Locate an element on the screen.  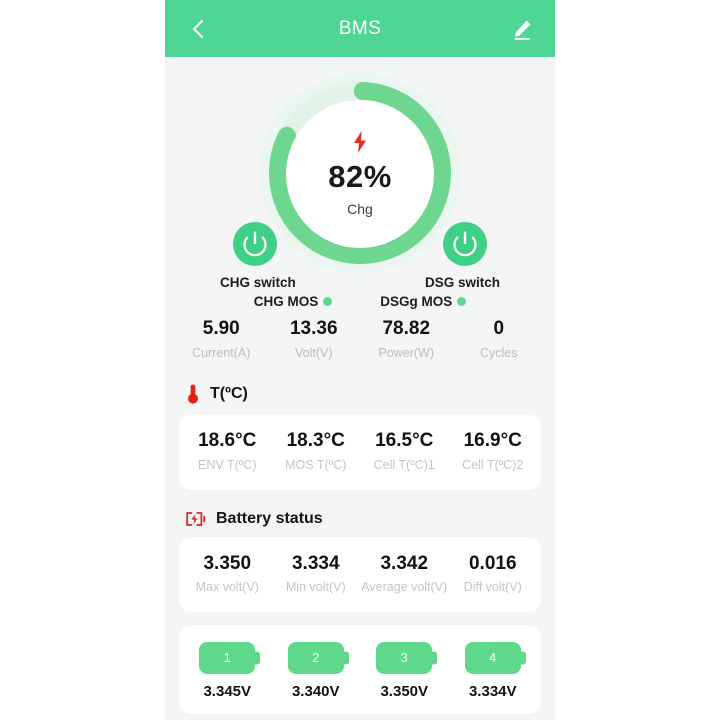
temp-label: ENV T(ºC) is located at coordinates (227, 465).